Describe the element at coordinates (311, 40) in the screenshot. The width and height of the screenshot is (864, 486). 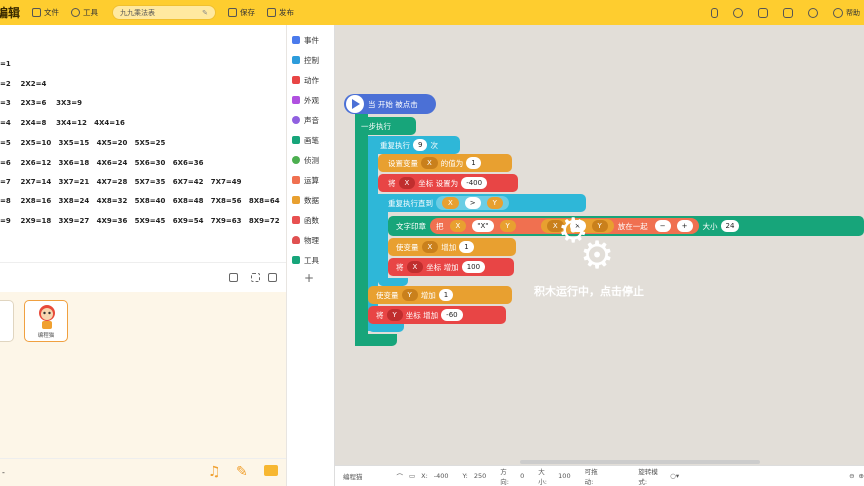
I see `category-events: 事件` at that location.